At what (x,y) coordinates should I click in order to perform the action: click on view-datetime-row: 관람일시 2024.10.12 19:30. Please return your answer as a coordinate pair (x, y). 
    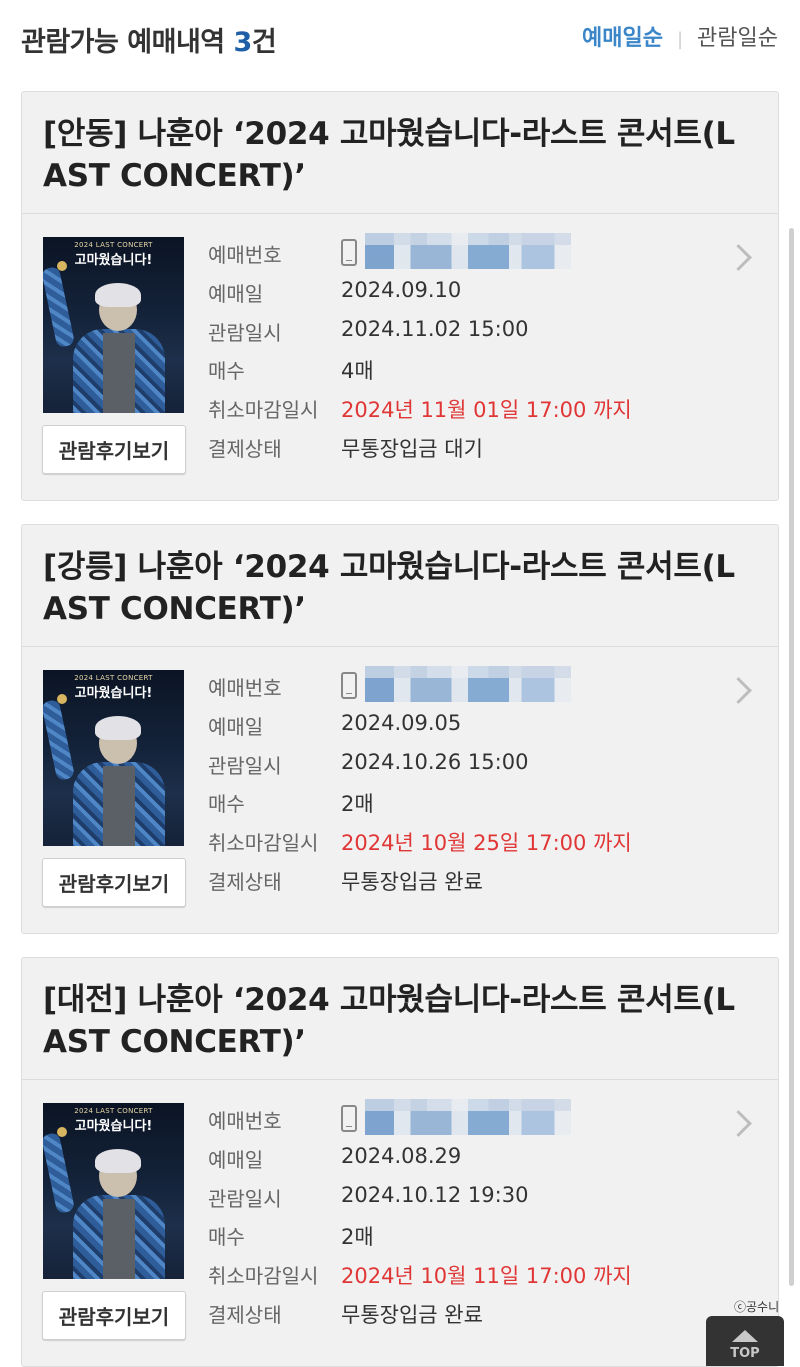
    Looking at the image, I should click on (468, 1200).